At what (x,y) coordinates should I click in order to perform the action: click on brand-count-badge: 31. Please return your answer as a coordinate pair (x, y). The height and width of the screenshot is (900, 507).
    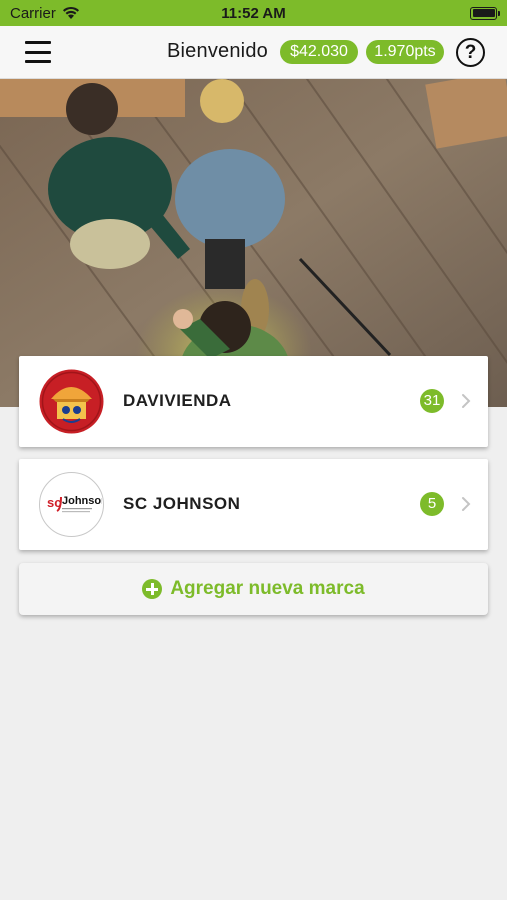
    Looking at the image, I should click on (432, 401).